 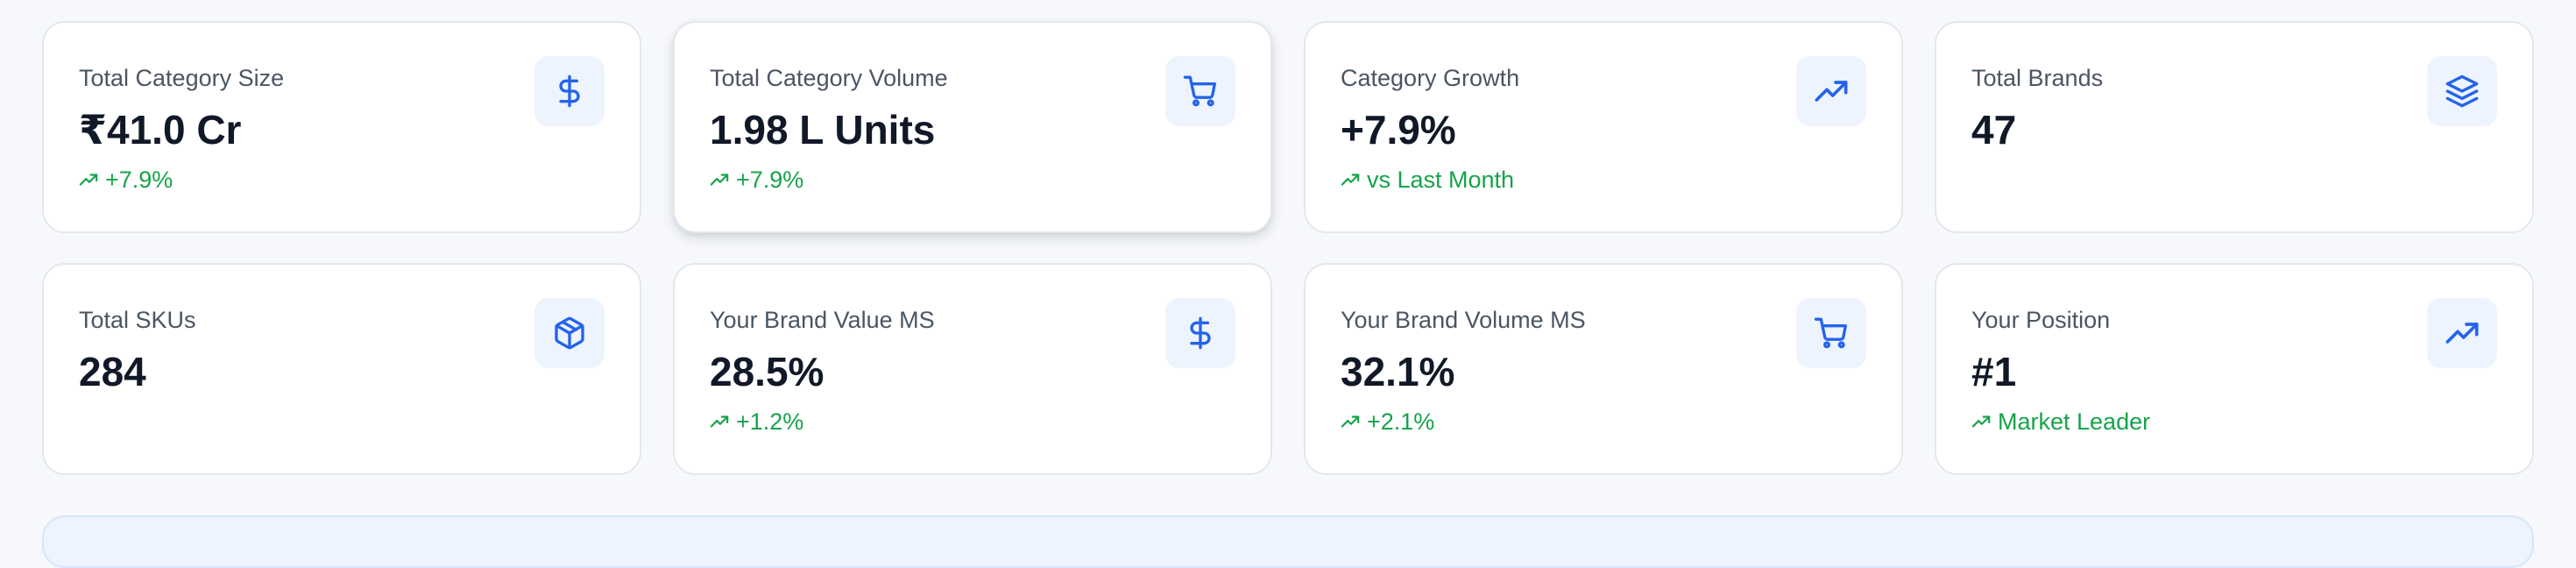 What do you see at coordinates (1441, 180) in the screenshot?
I see `kpi-trend-text: vs Last Month` at bounding box center [1441, 180].